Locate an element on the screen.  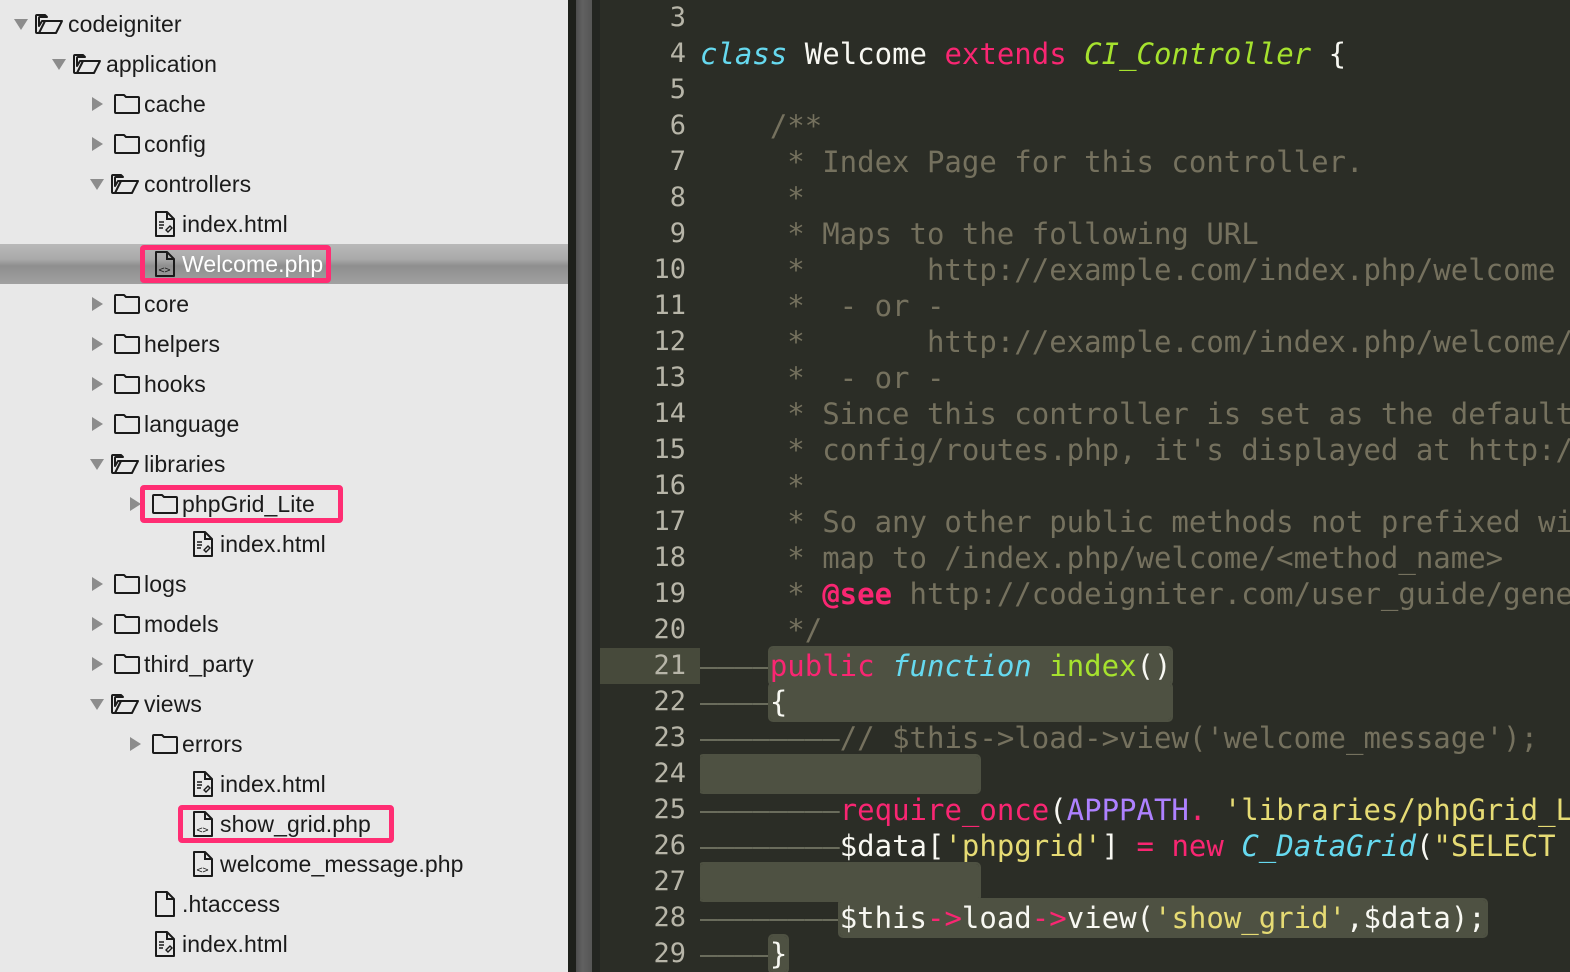
tree-row-hooks: hooks is located at coordinates (284, 384).